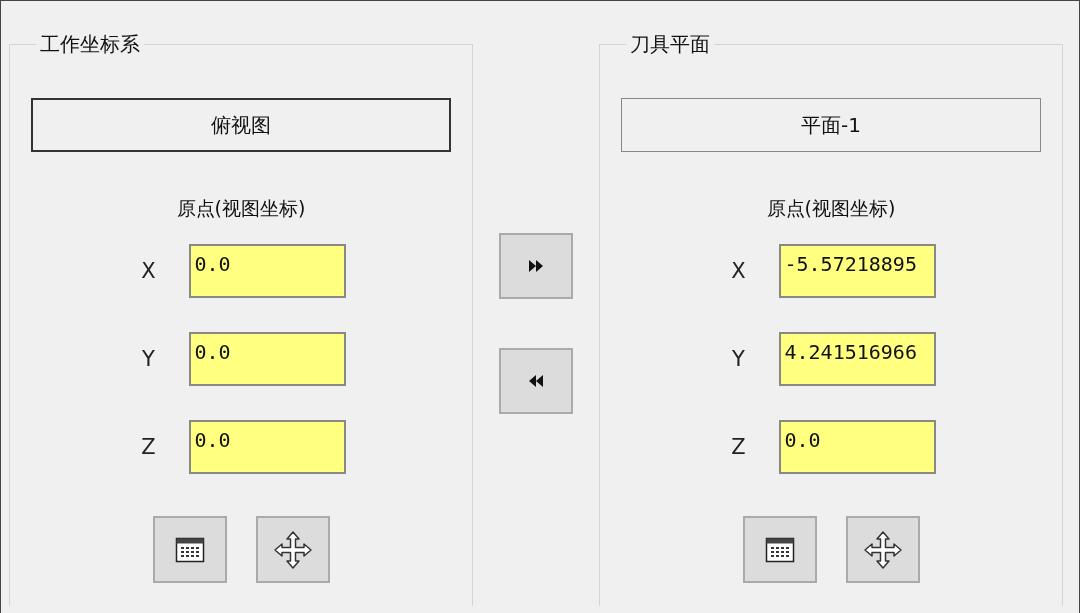 The width and height of the screenshot is (1080, 613). What do you see at coordinates (857, 271) in the screenshot?
I see `coordinate-field: -5.57218895` at bounding box center [857, 271].